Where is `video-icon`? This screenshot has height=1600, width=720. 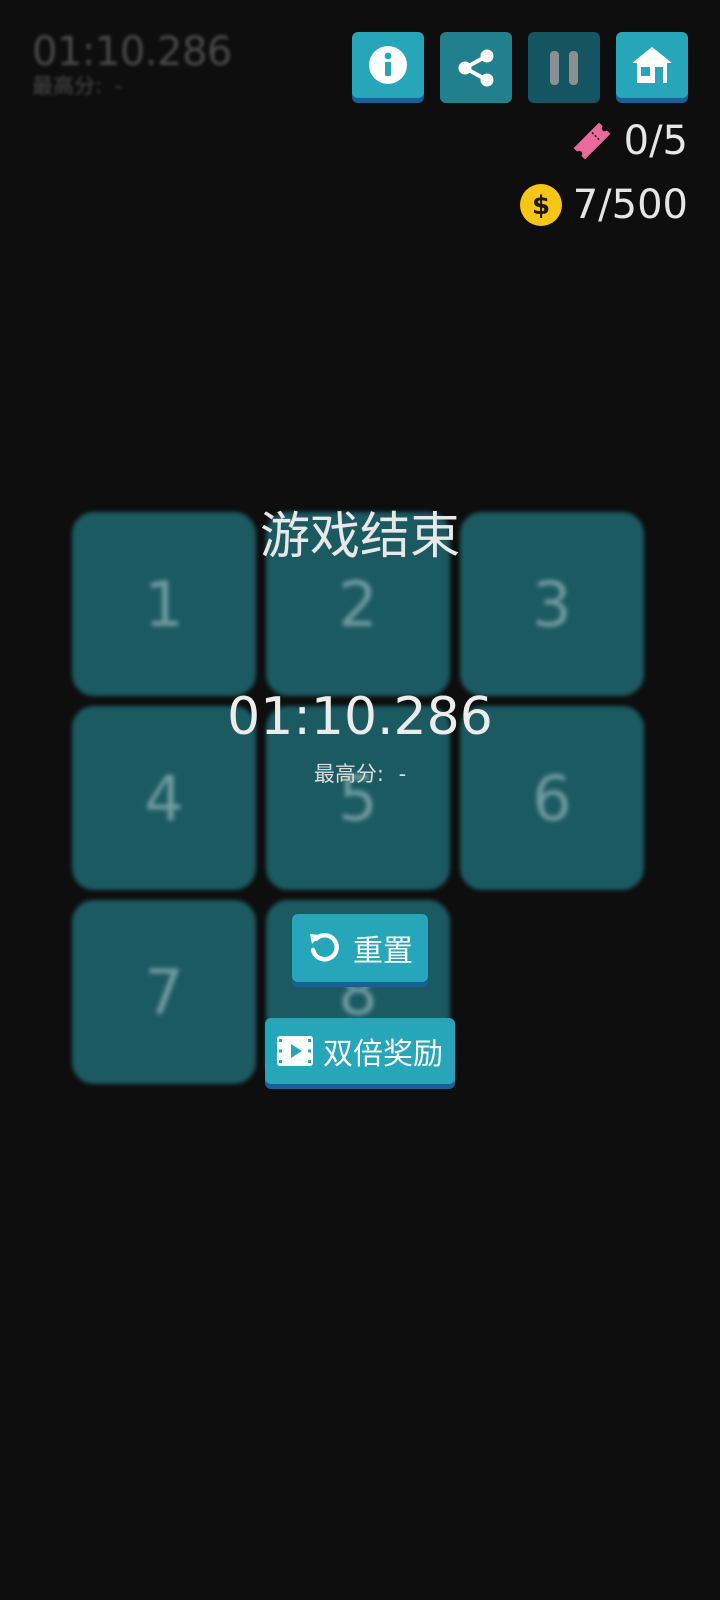 video-icon is located at coordinates (295, 1051).